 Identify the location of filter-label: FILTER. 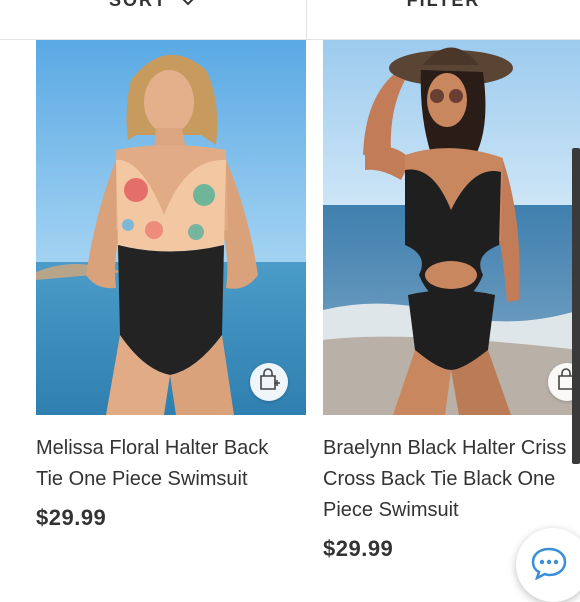
(444, 5).